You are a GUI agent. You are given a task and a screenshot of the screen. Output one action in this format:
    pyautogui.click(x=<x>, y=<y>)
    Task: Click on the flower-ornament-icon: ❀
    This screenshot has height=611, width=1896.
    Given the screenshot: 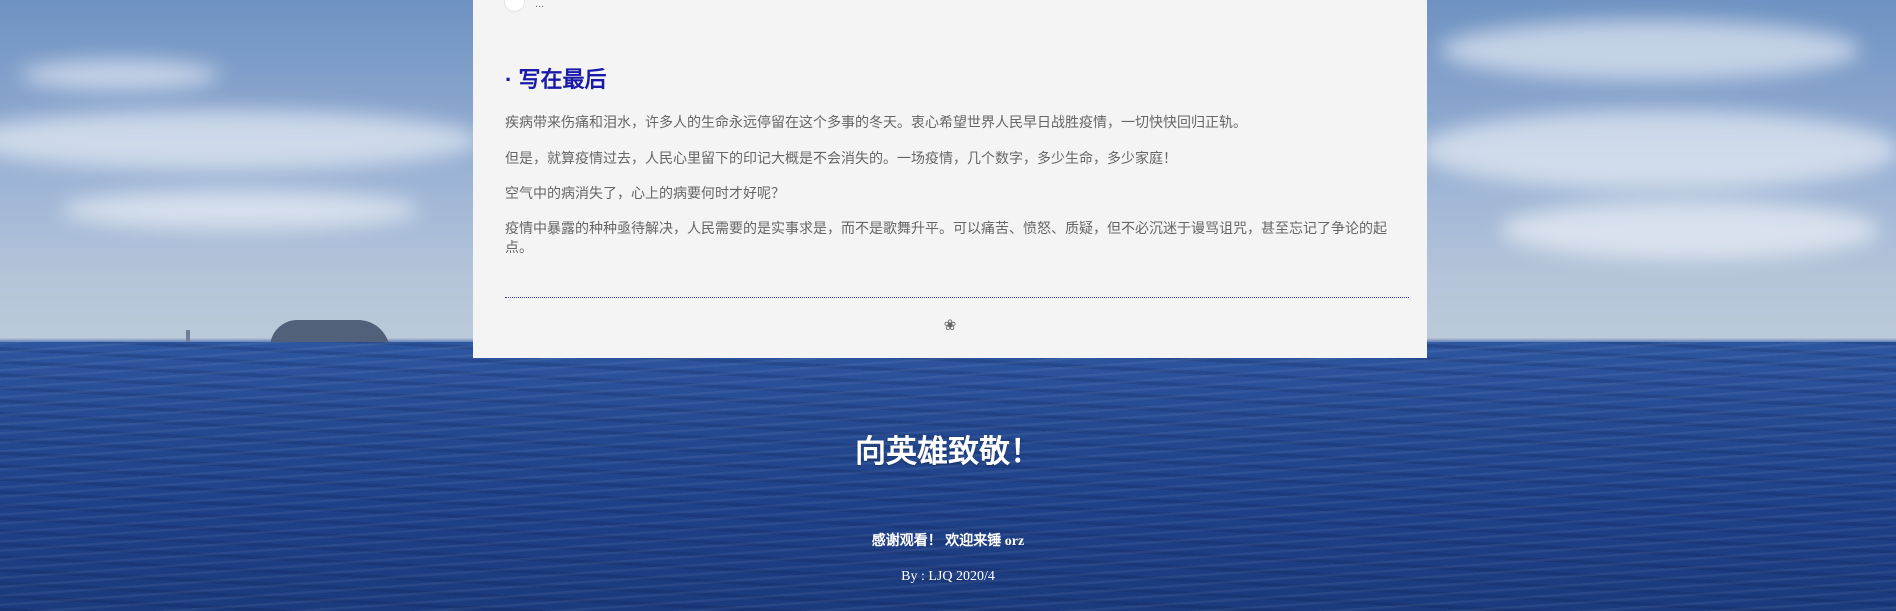 What is the action you would take?
    pyautogui.click(x=950, y=325)
    